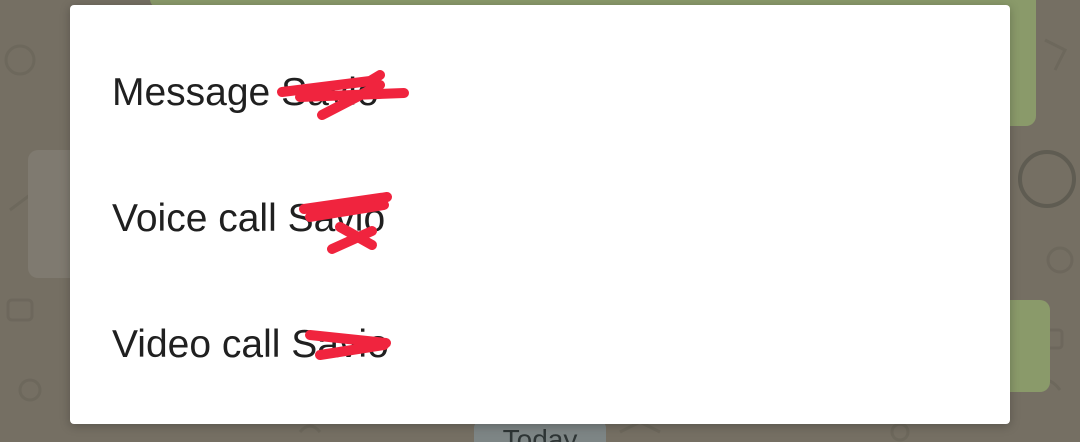  What do you see at coordinates (250, 344) in the screenshot?
I see `option-label: Video call Savio` at bounding box center [250, 344].